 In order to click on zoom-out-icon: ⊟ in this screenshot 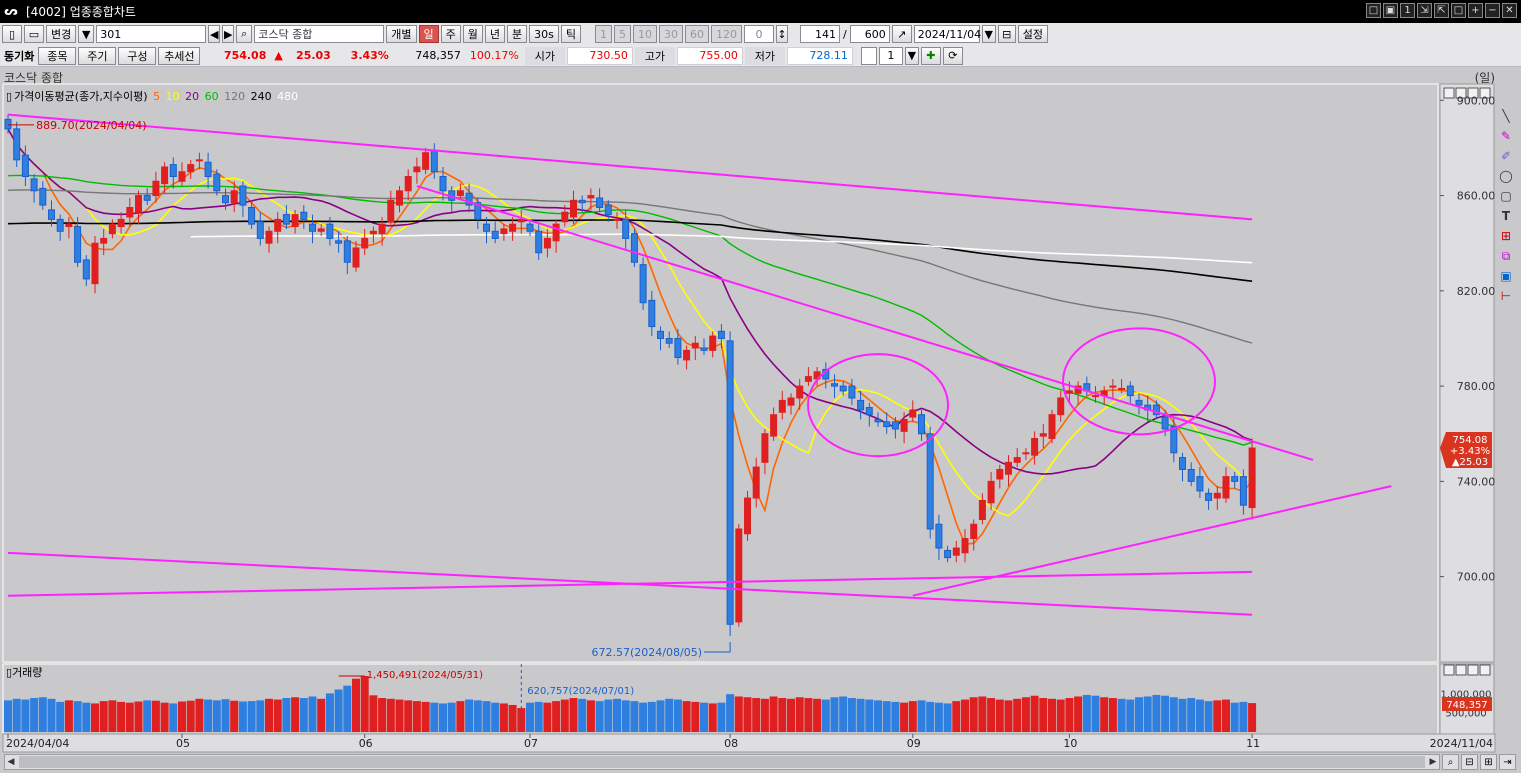, I will do `click(1469, 762)`.